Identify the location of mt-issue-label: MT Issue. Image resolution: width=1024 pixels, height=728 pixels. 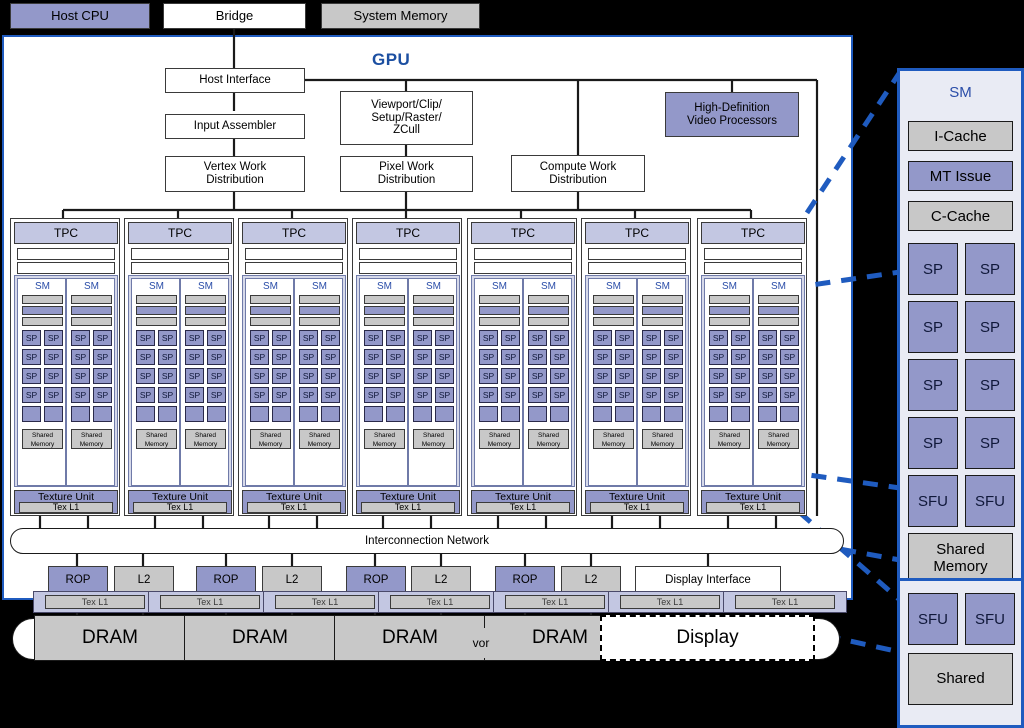
(960, 176).